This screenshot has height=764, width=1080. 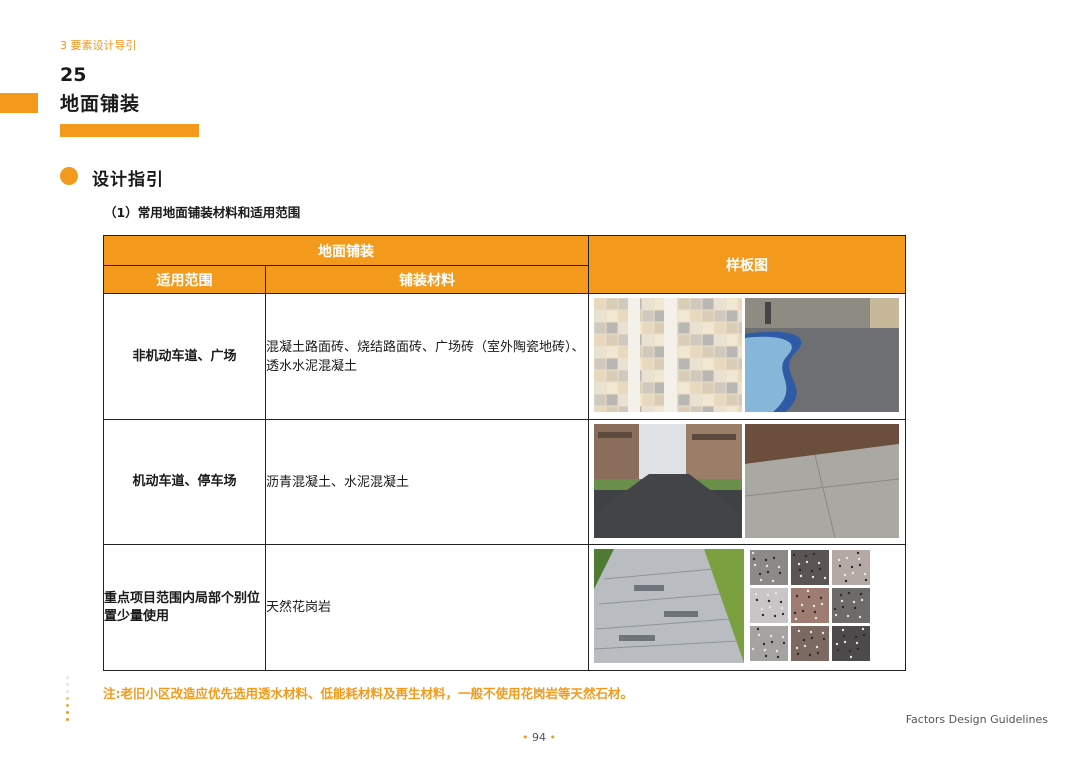 I want to click on page-number: • 94 •, so click(x=539, y=737).